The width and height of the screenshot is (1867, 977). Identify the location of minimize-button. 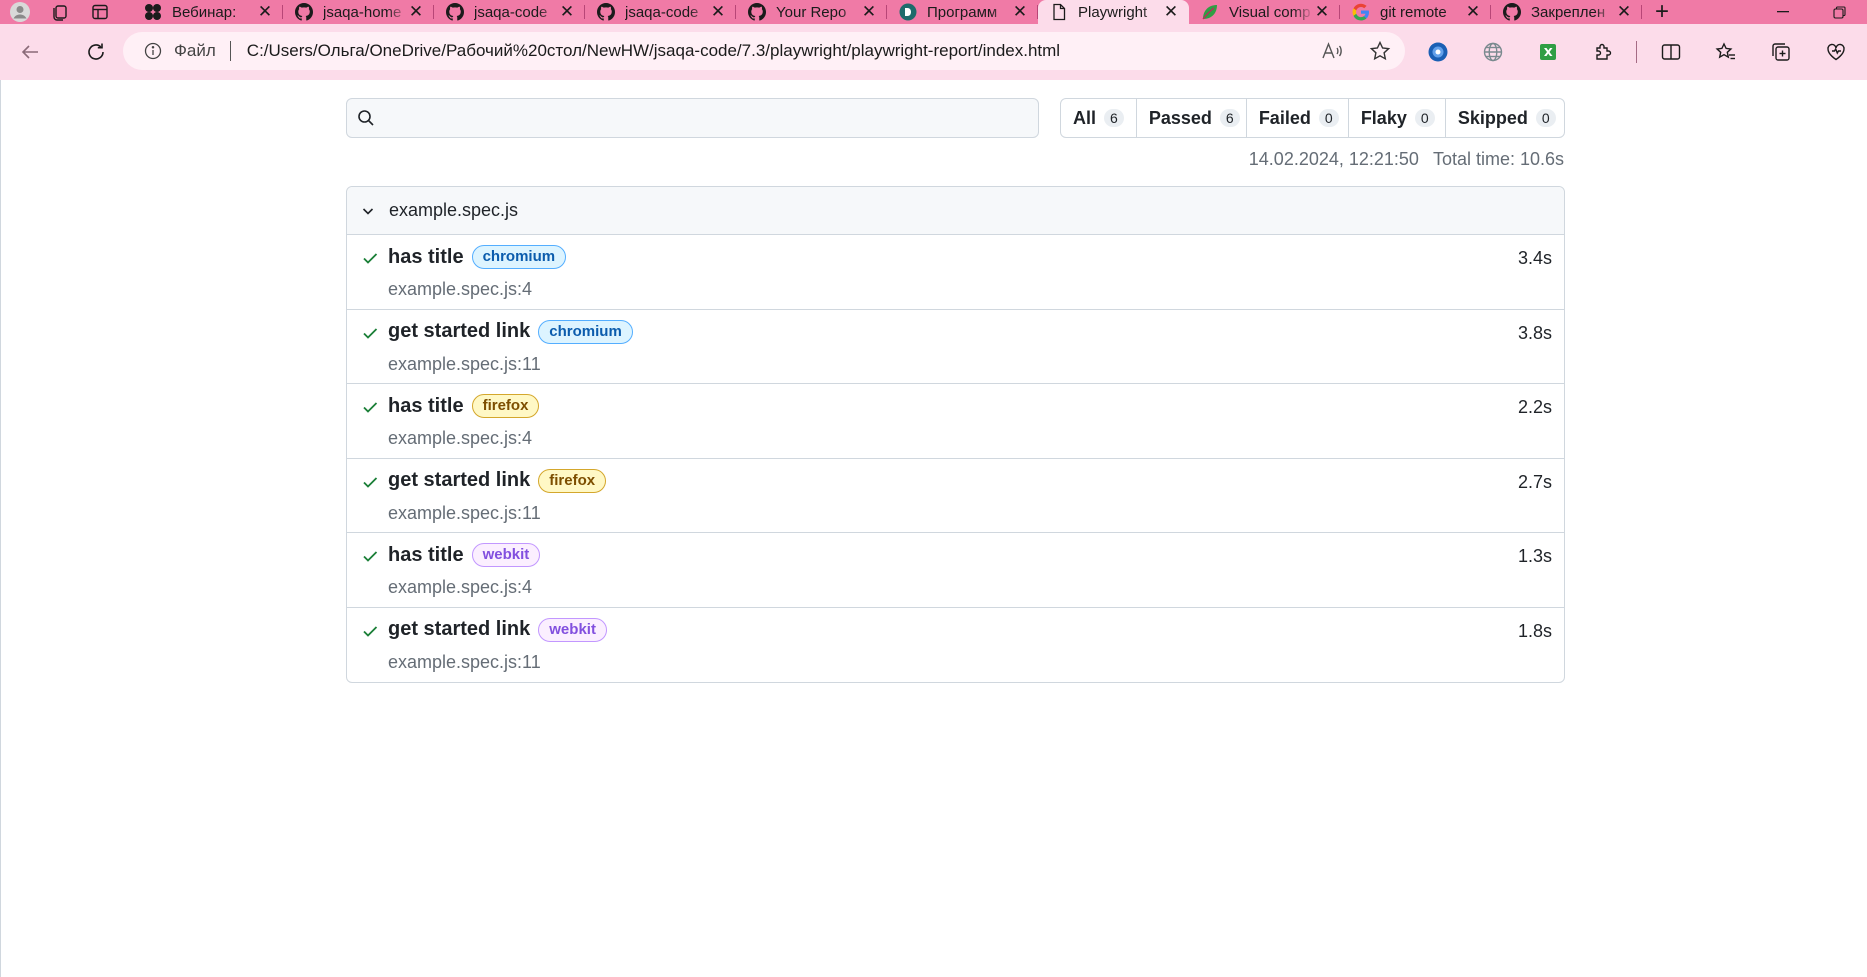
(1783, 12).